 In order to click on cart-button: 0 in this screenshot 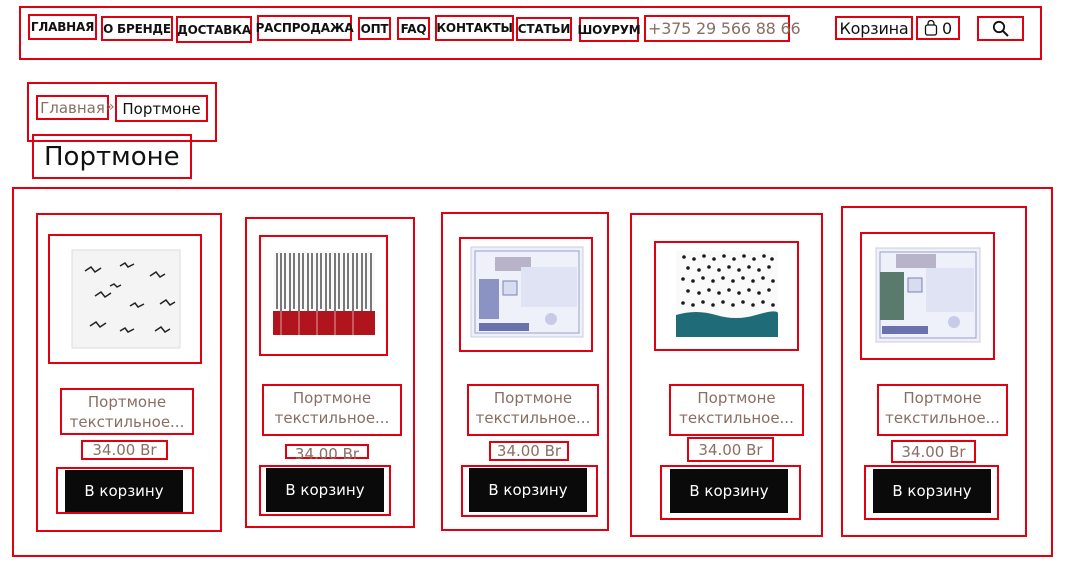, I will do `click(938, 28)`.